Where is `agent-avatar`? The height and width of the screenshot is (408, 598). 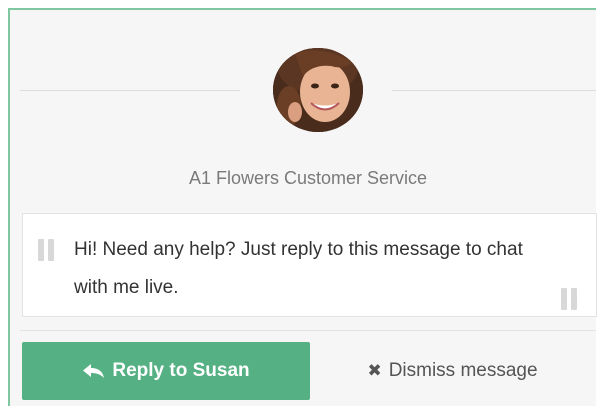 agent-avatar is located at coordinates (318, 90).